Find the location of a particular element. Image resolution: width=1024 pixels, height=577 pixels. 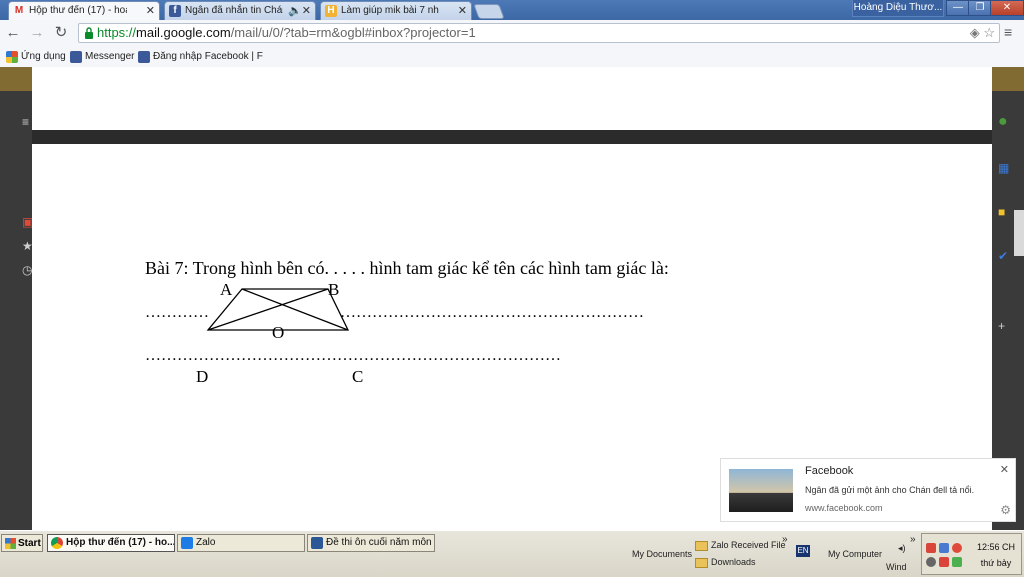

tab-facebook: f Ngân đã nhắn tin Chán đời 🔈✕ is located at coordinates (240, 10).